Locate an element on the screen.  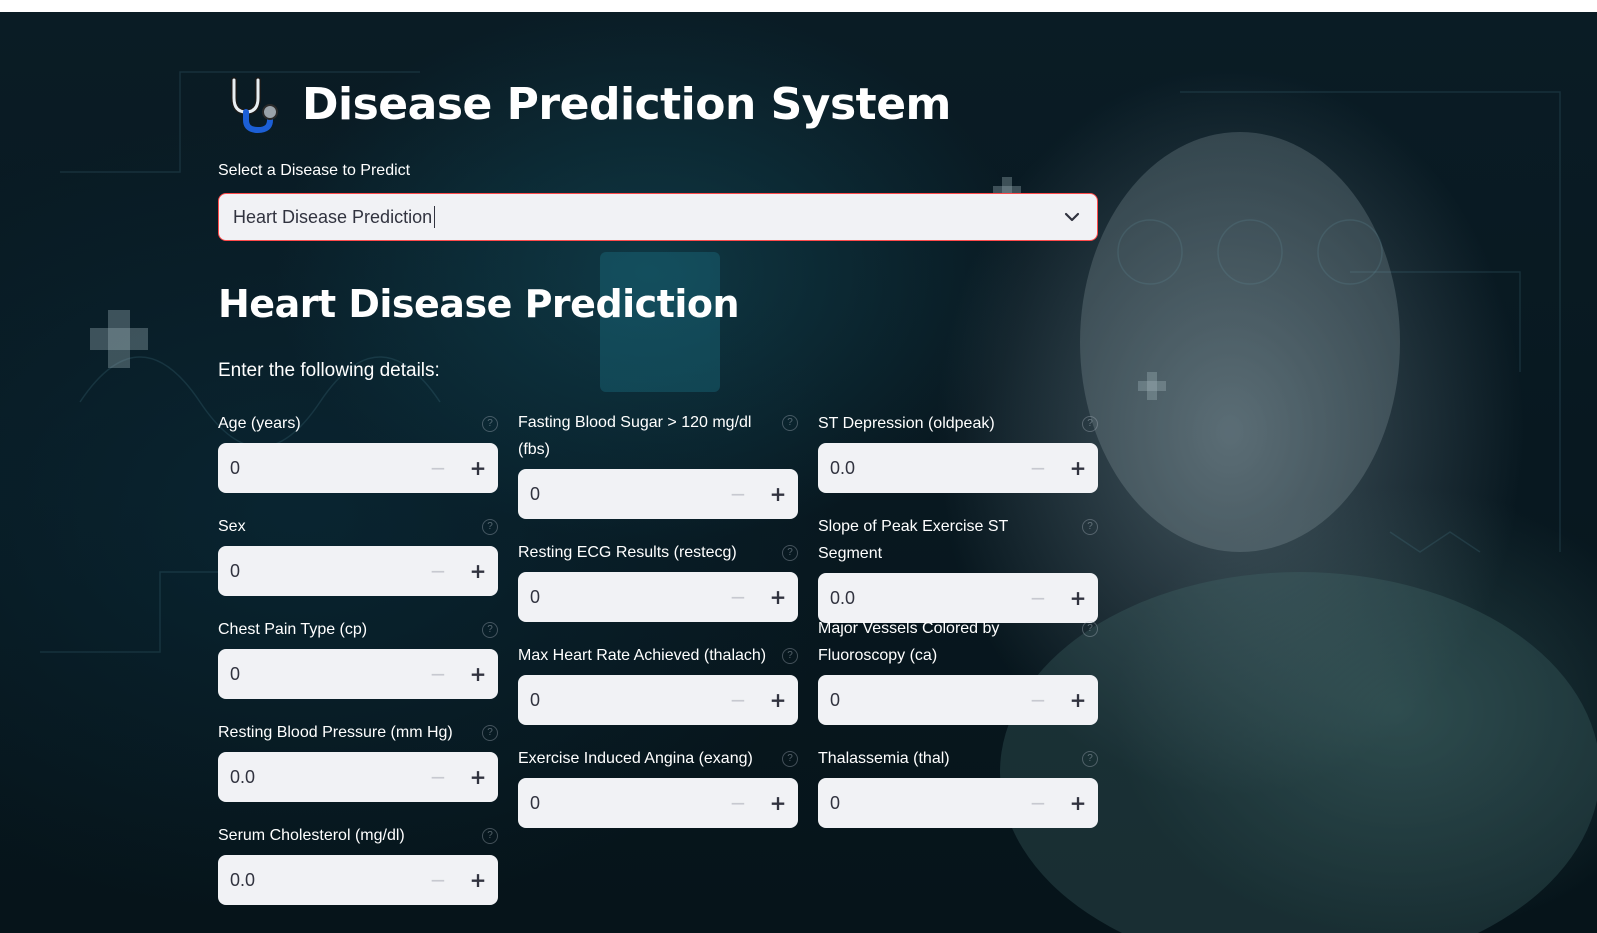
ca-input: 0 − + is located at coordinates (958, 700).